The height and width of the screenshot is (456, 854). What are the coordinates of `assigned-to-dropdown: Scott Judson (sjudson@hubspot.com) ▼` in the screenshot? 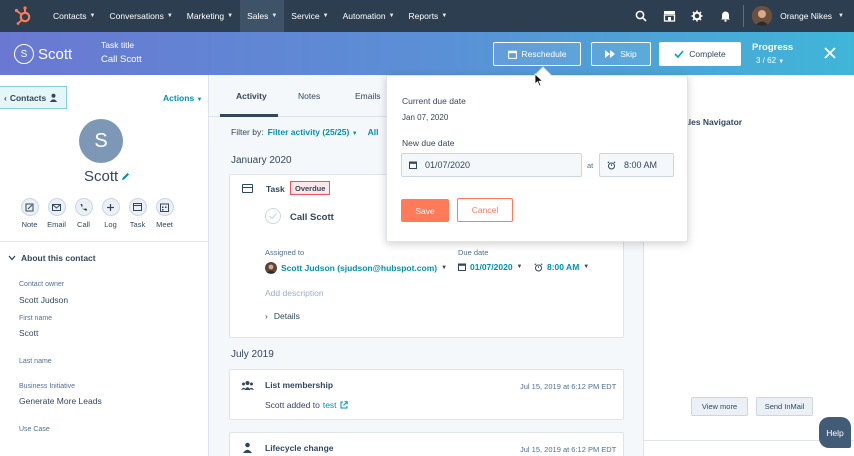 It's located at (356, 268).